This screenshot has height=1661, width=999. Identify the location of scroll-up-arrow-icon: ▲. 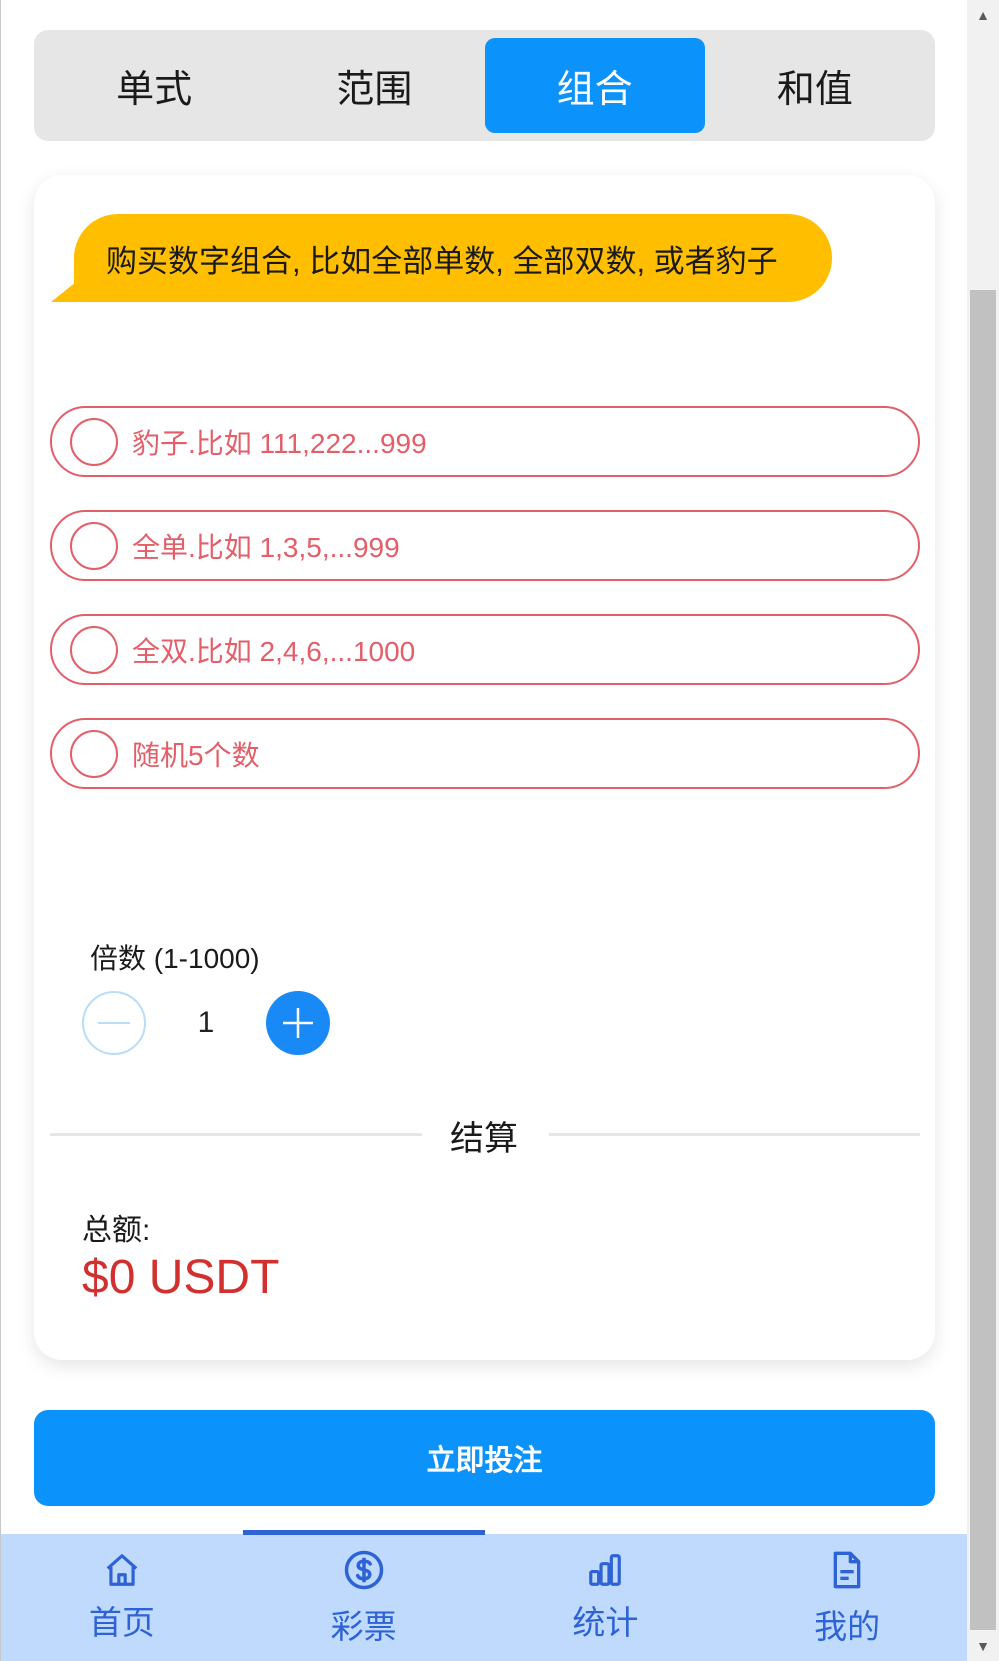
(983, 15).